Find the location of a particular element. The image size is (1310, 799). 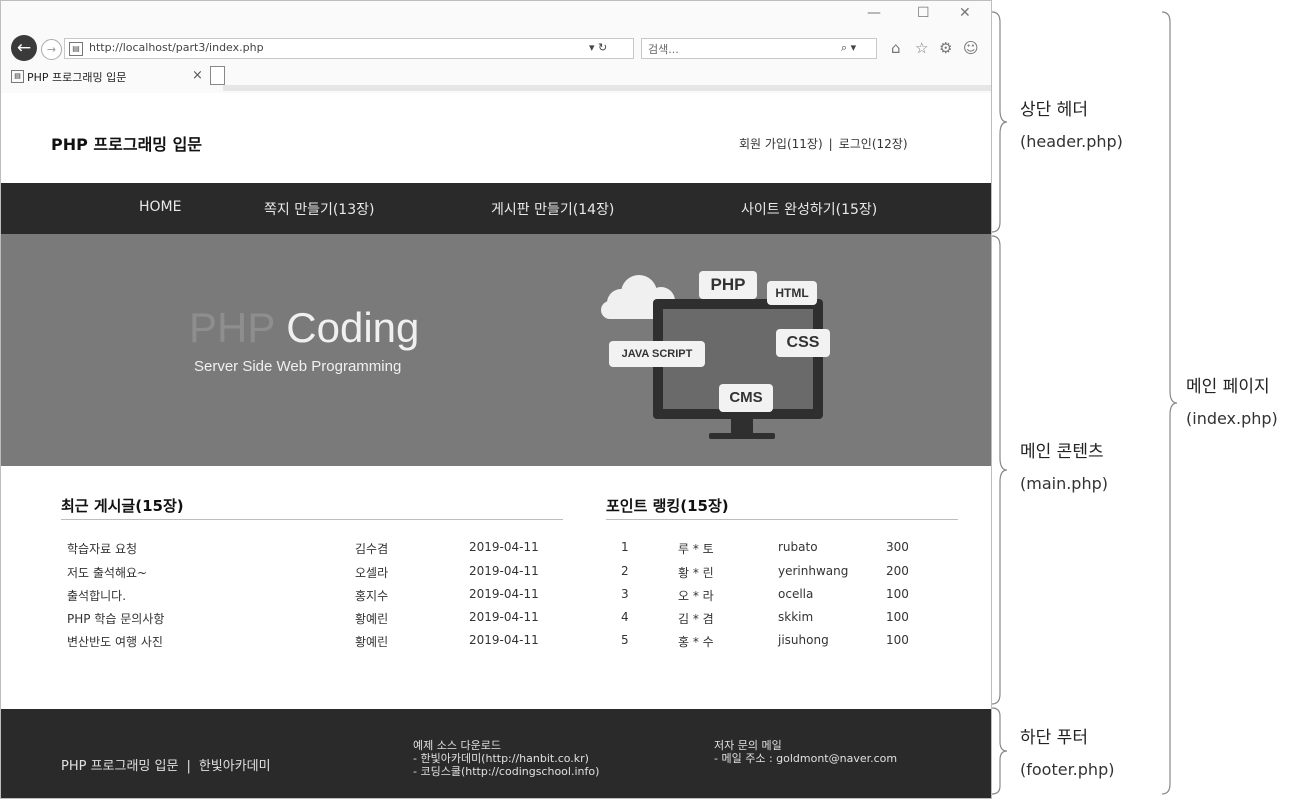

browser-tab: ▤ PHP 프로그래밍 입문 × is located at coordinates (109, 77).